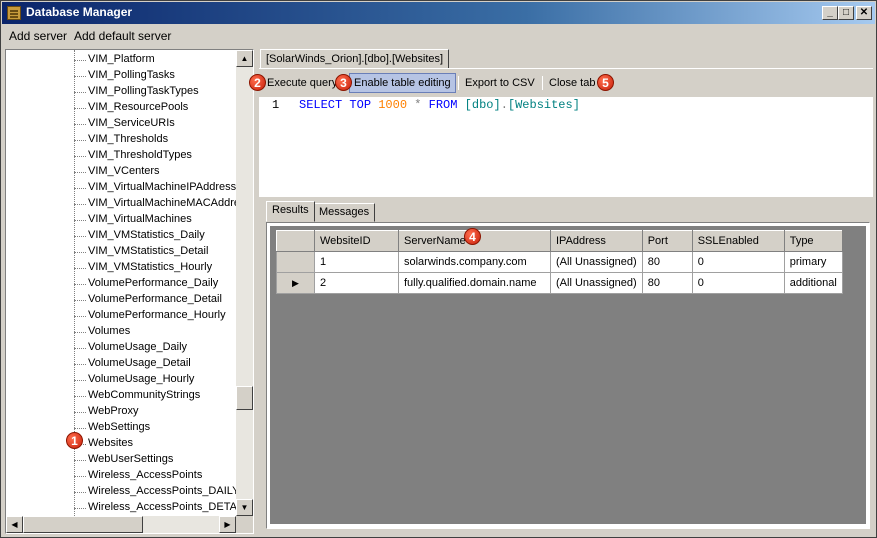 This screenshot has width=877, height=538. I want to click on scroll-down-arrow-icon: ▼, so click(244, 507).